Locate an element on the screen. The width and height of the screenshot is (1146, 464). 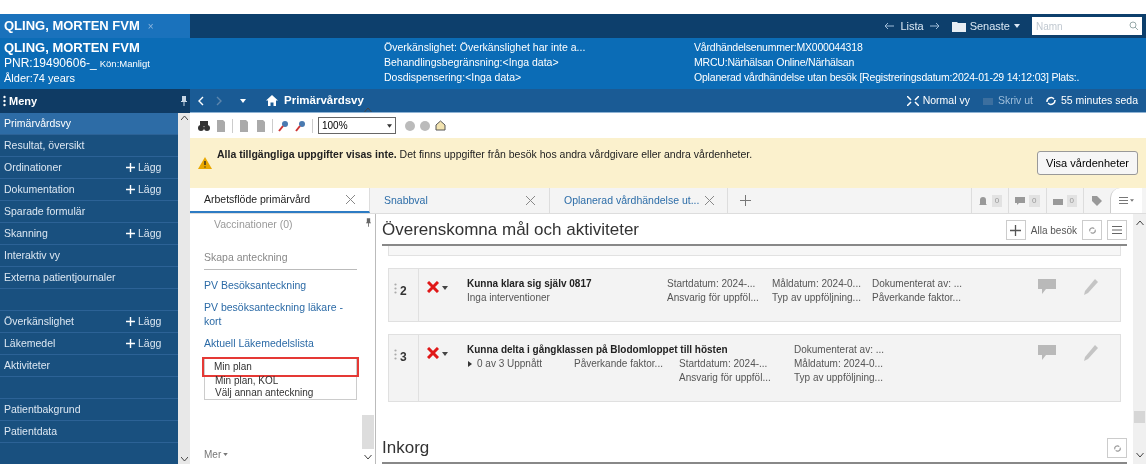
patient-tab: QLING, MORTEN FVM × is located at coordinates (95, 26).